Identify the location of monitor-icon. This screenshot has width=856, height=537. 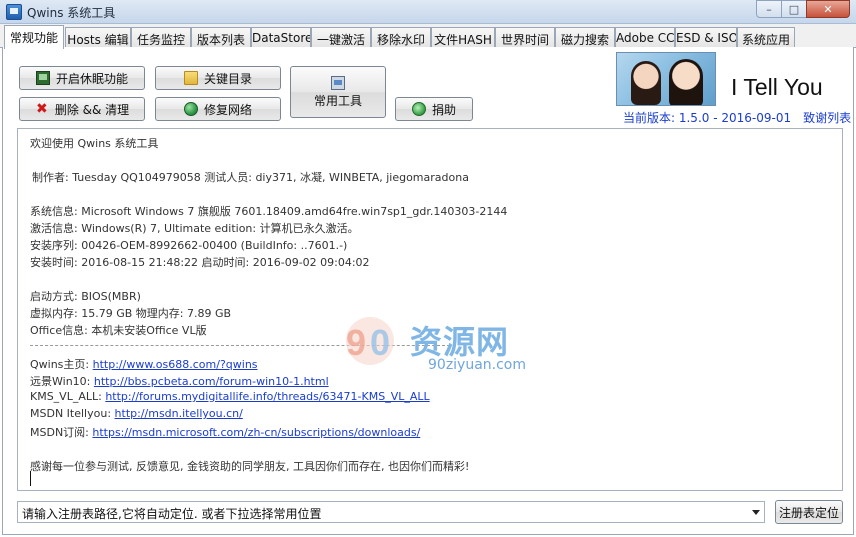
(42, 78).